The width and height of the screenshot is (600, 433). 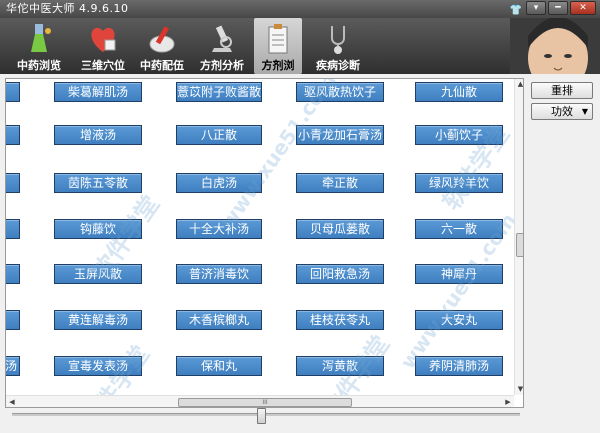 I want to click on stethoscope-icon, so click(x=338, y=40).